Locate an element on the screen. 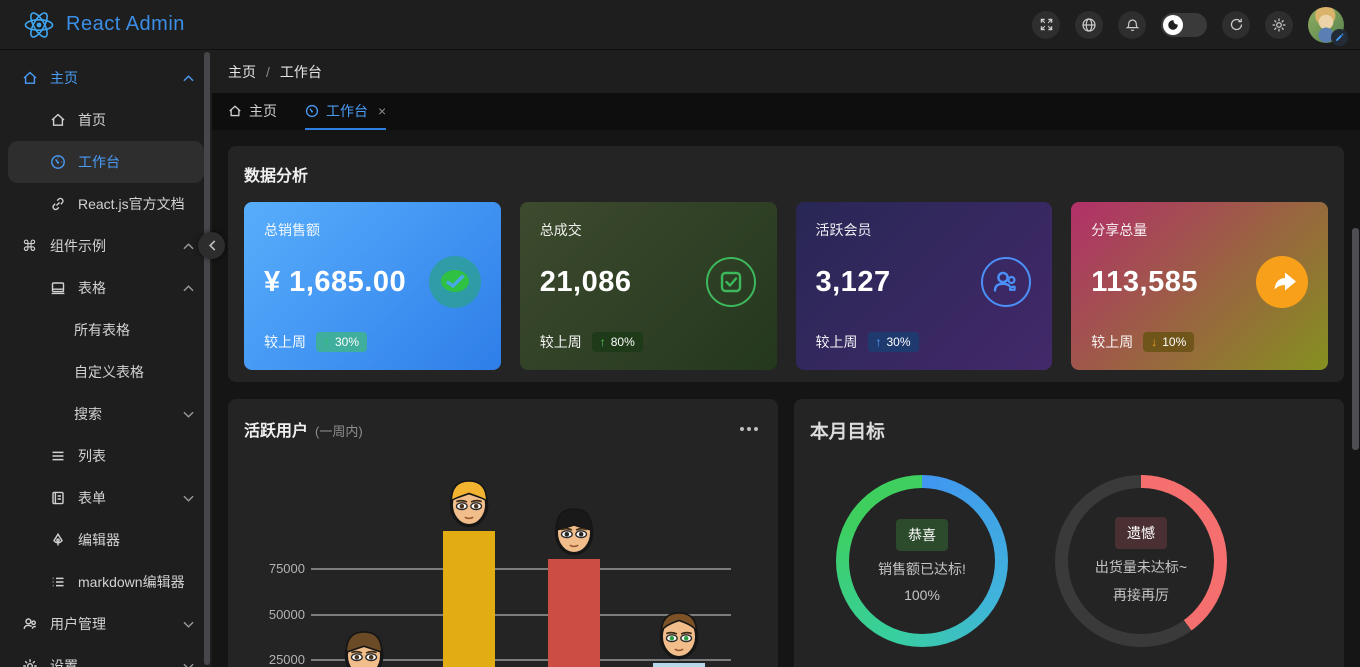 This screenshot has width=1360, height=667. command-icon: ⌘ is located at coordinates (29, 246).